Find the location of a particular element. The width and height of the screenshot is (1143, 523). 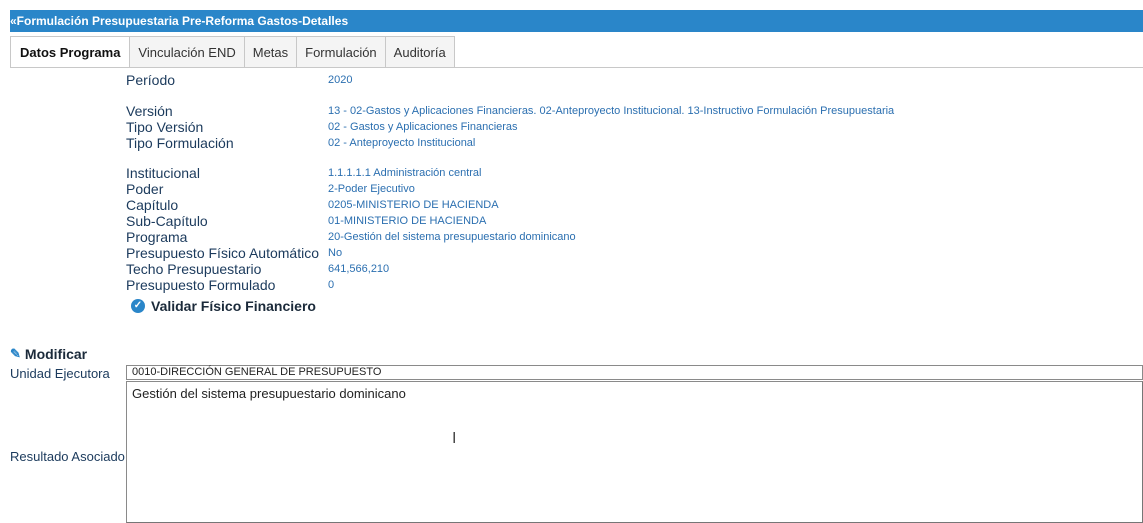

modificar-label: Modificar is located at coordinates (56, 354).